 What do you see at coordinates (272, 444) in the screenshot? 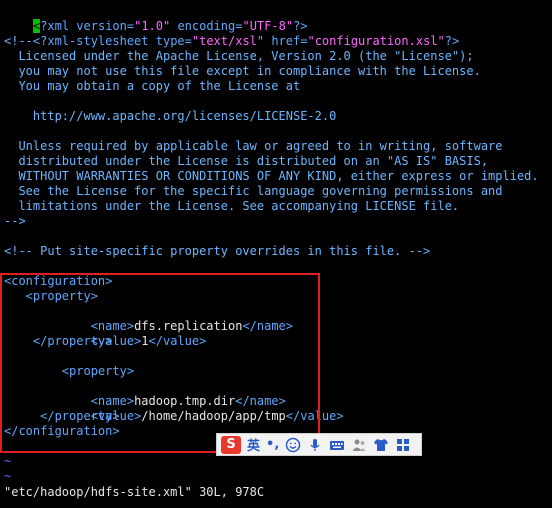
I see `ime-punctuation-toggle: •,` at bounding box center [272, 444].